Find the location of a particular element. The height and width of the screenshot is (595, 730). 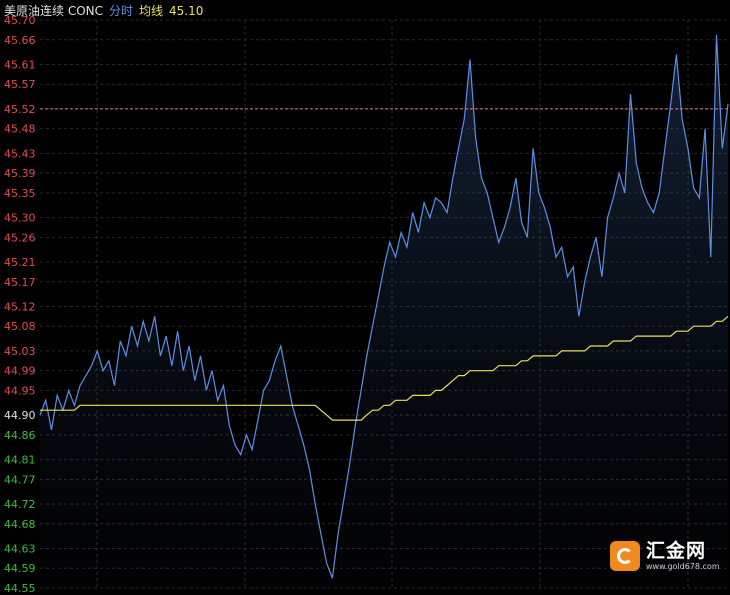

y-tick-label-0: 45.70 is located at coordinates (20, 20).